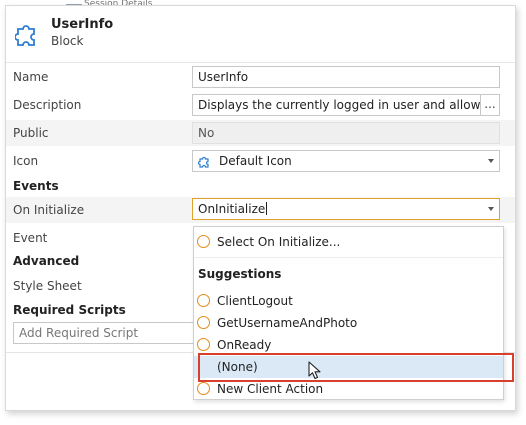 The image size is (526, 425). Describe the element at coordinates (255, 301) in the screenshot. I see `option-label: ClientLogout` at that location.